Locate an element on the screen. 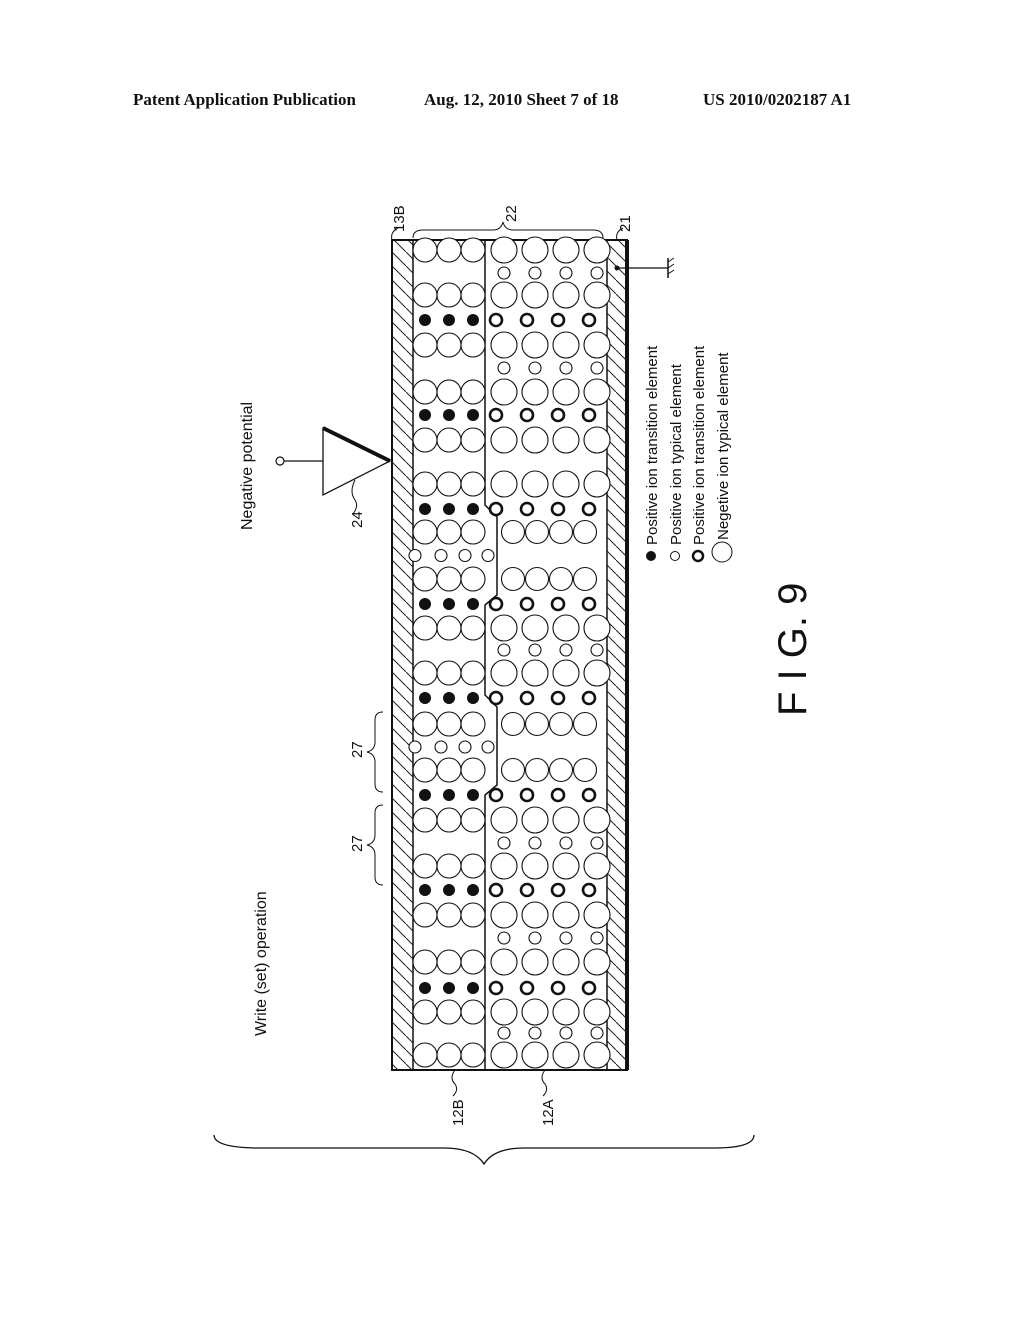 The height and width of the screenshot is (1320, 1024). legend-symbol-ring-icon is located at coordinates (698, 556).